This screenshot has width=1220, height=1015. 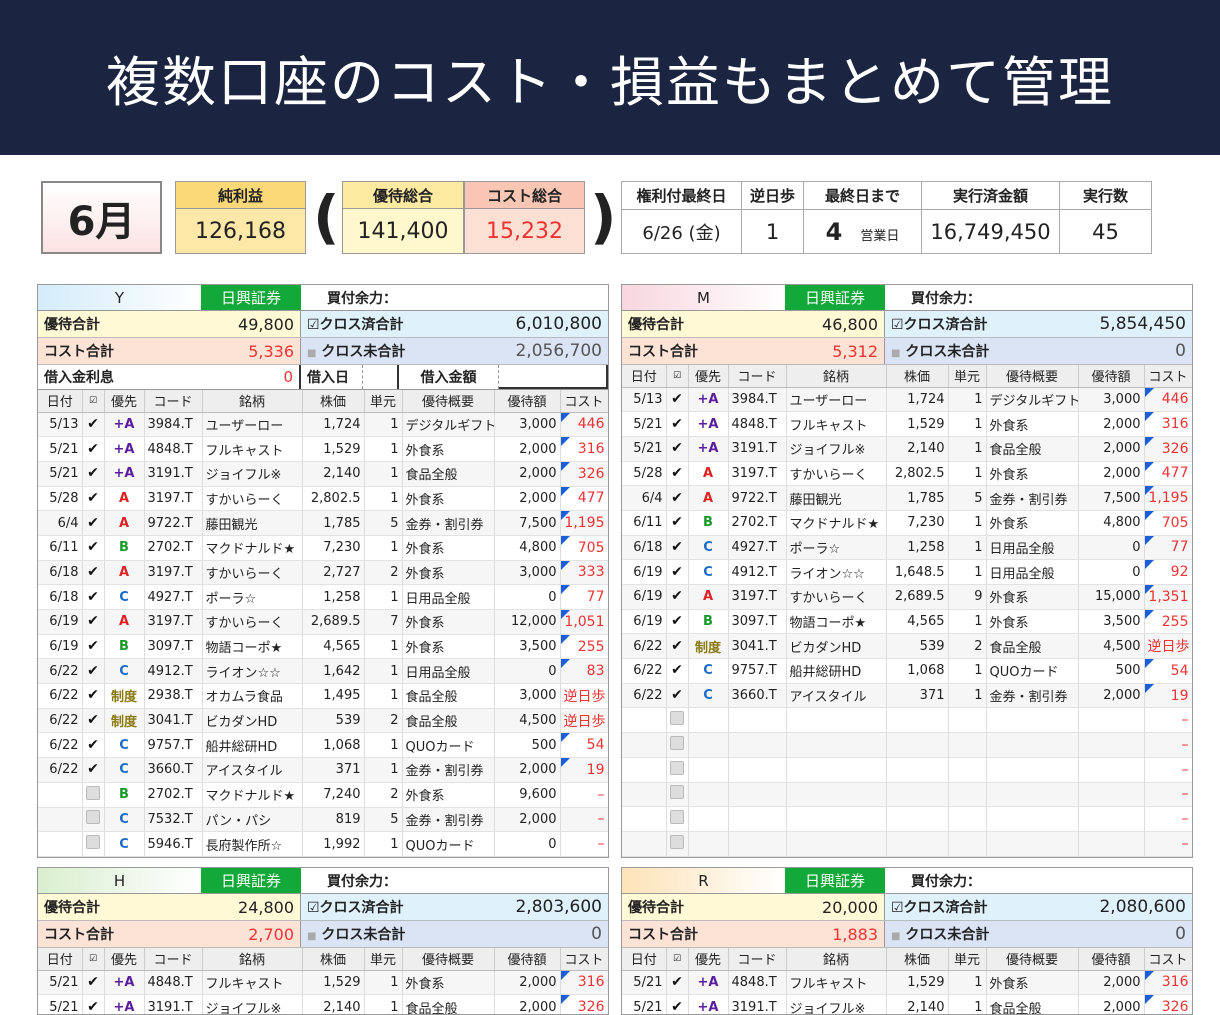 I want to click on table-row: 6/22 ✔ C 9757.T 船井総研HD 1,068 1 QUOカード 500 54, so click(x=323, y=745).